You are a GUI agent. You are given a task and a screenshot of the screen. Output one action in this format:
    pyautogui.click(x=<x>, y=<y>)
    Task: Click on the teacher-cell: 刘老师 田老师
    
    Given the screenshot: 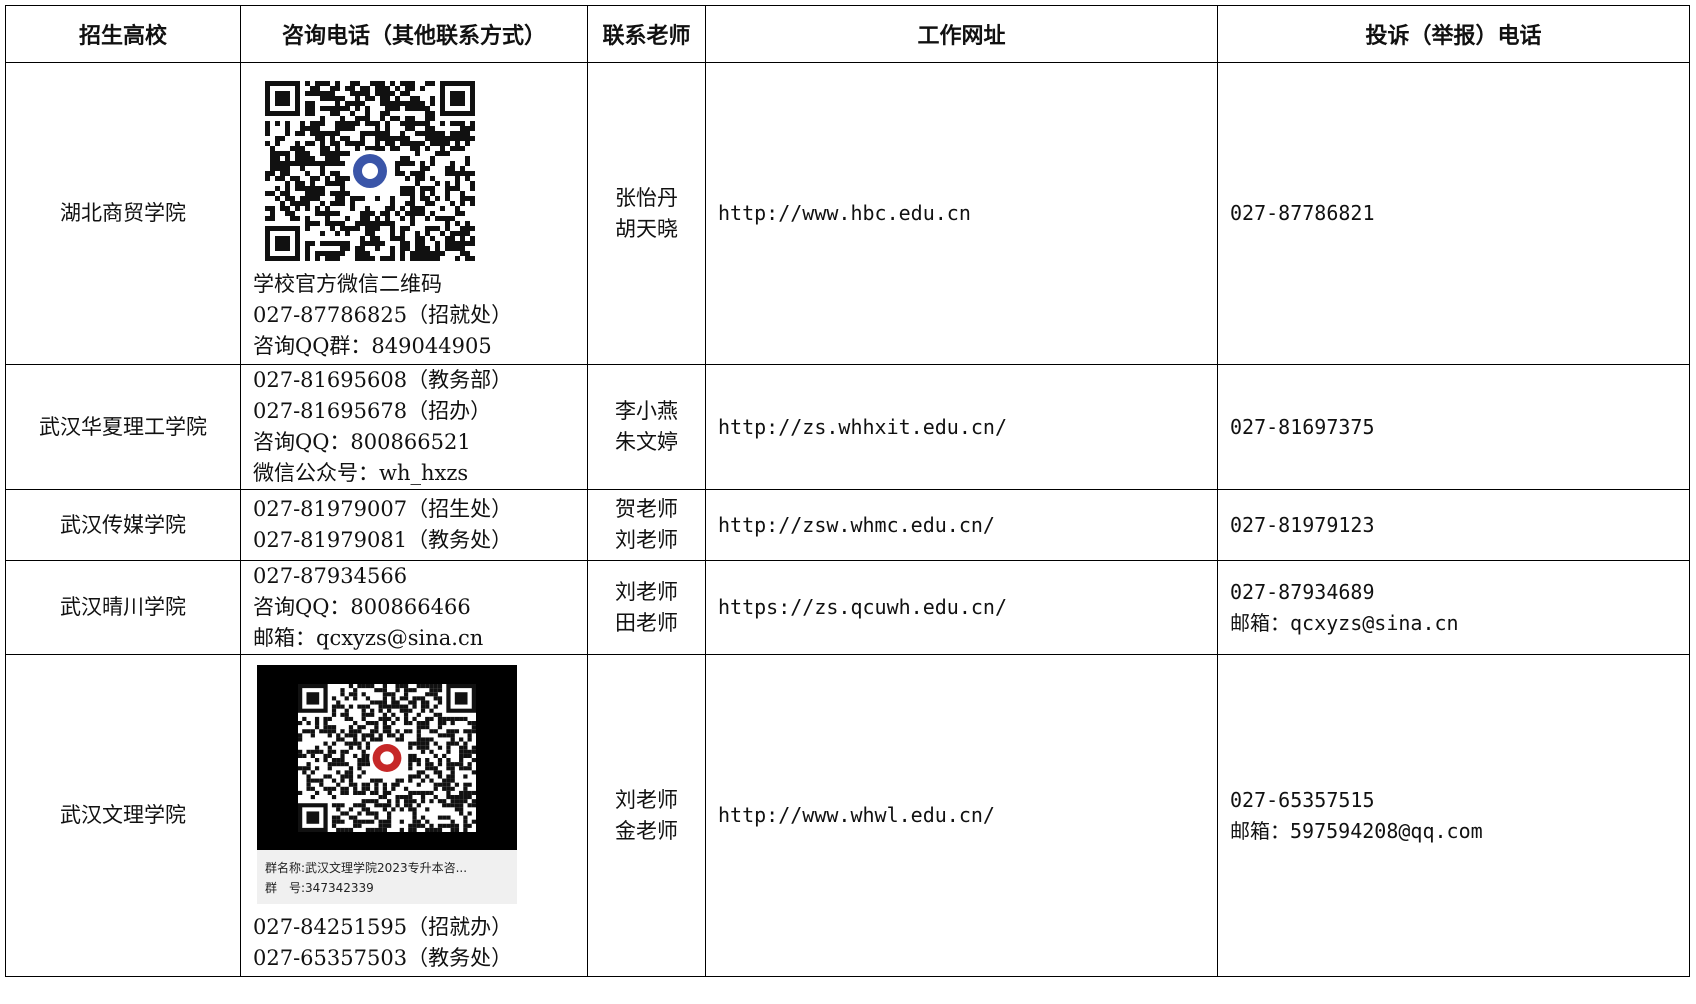 What is the action you would take?
    pyautogui.click(x=646, y=607)
    